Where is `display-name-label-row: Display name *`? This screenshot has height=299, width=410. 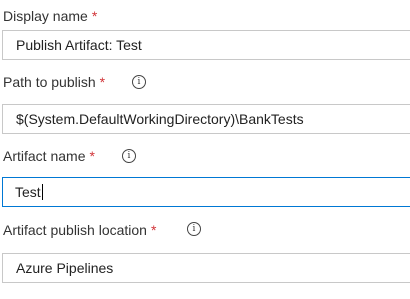 display-name-label-row: Display name * is located at coordinates (50, 16).